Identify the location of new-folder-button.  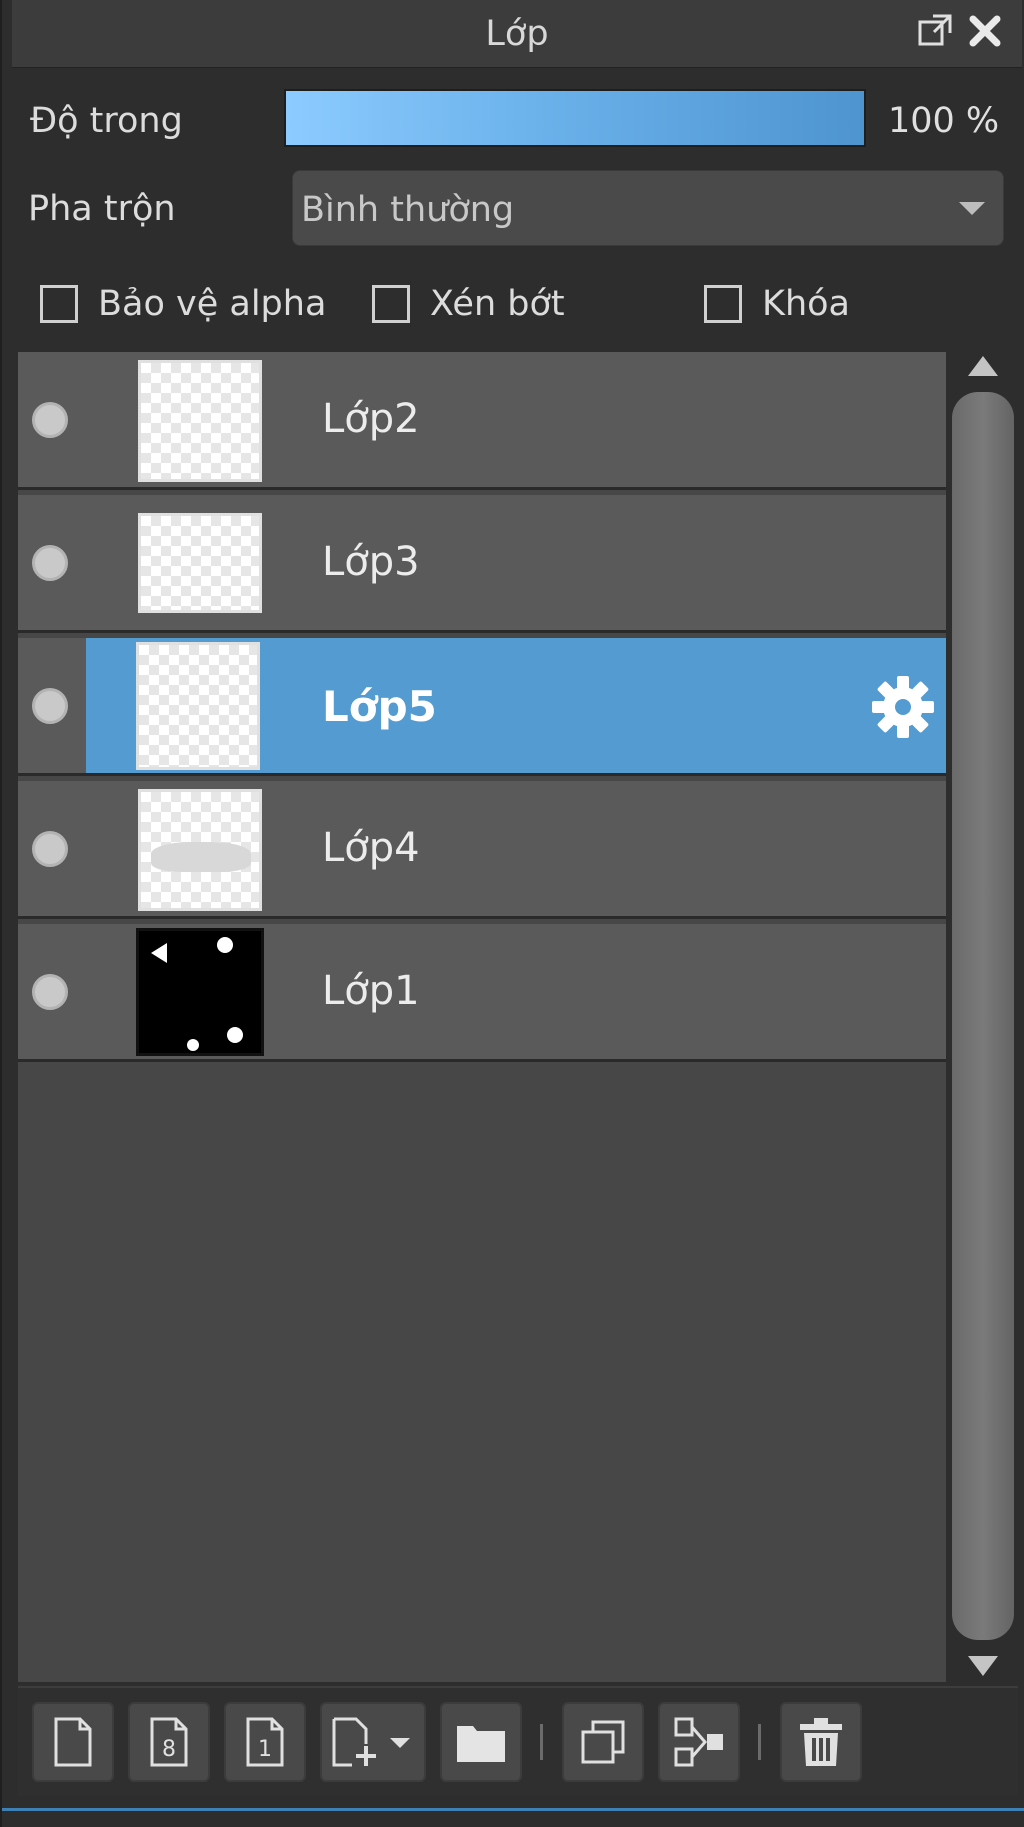
(481, 1742).